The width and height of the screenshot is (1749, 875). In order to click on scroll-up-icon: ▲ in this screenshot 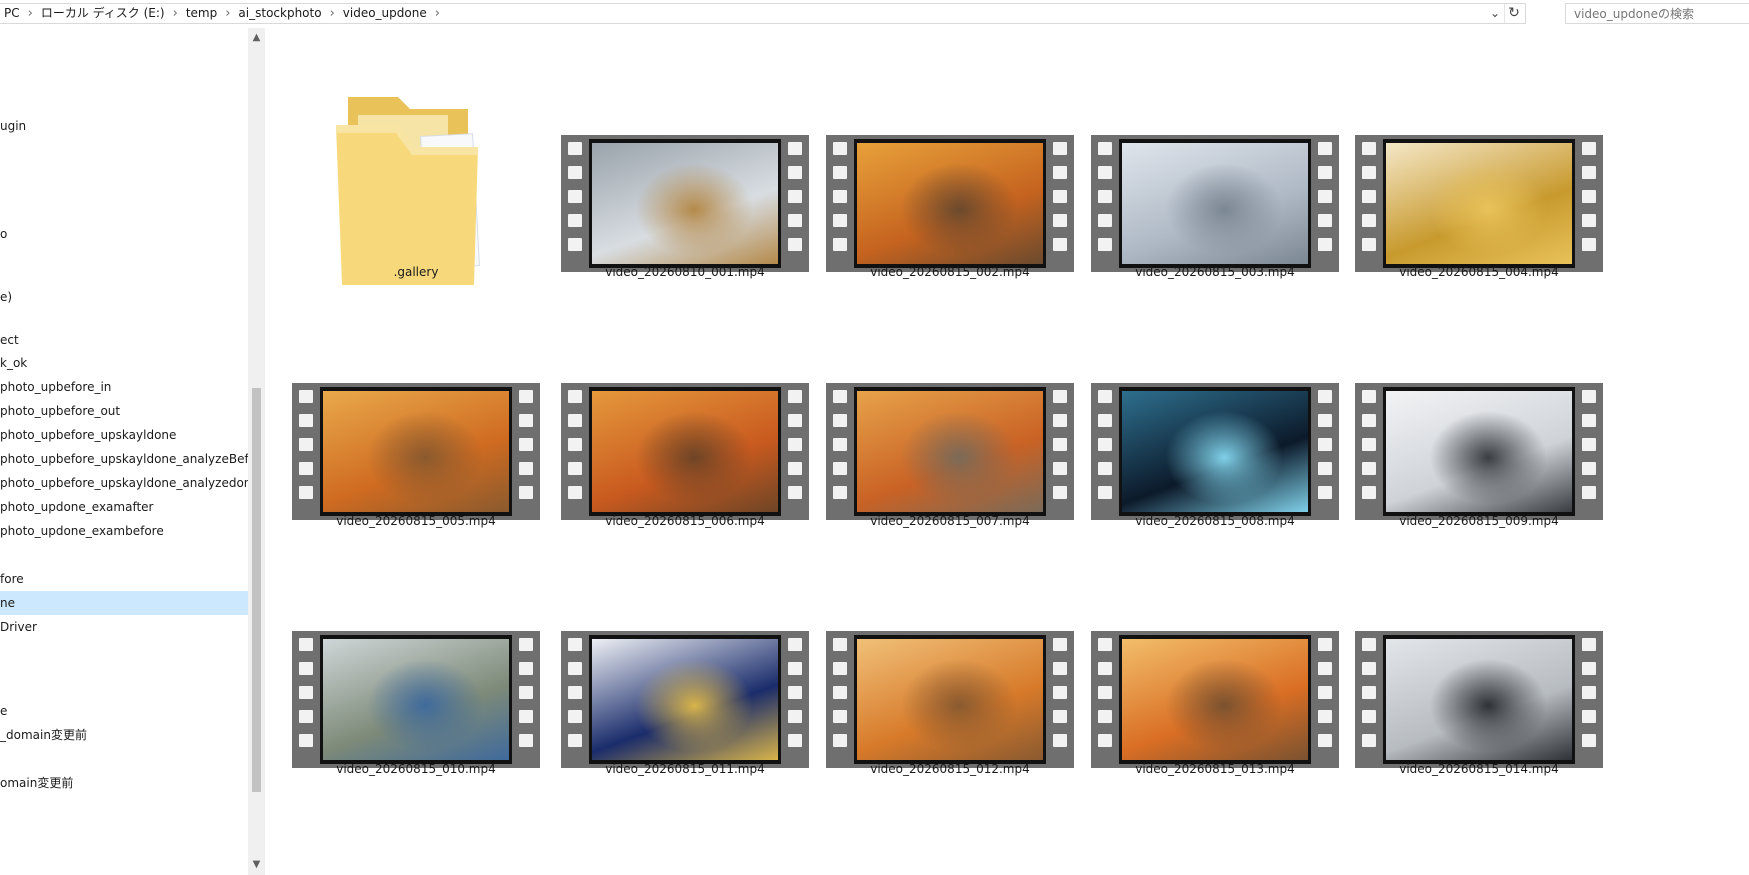, I will do `click(256, 38)`.